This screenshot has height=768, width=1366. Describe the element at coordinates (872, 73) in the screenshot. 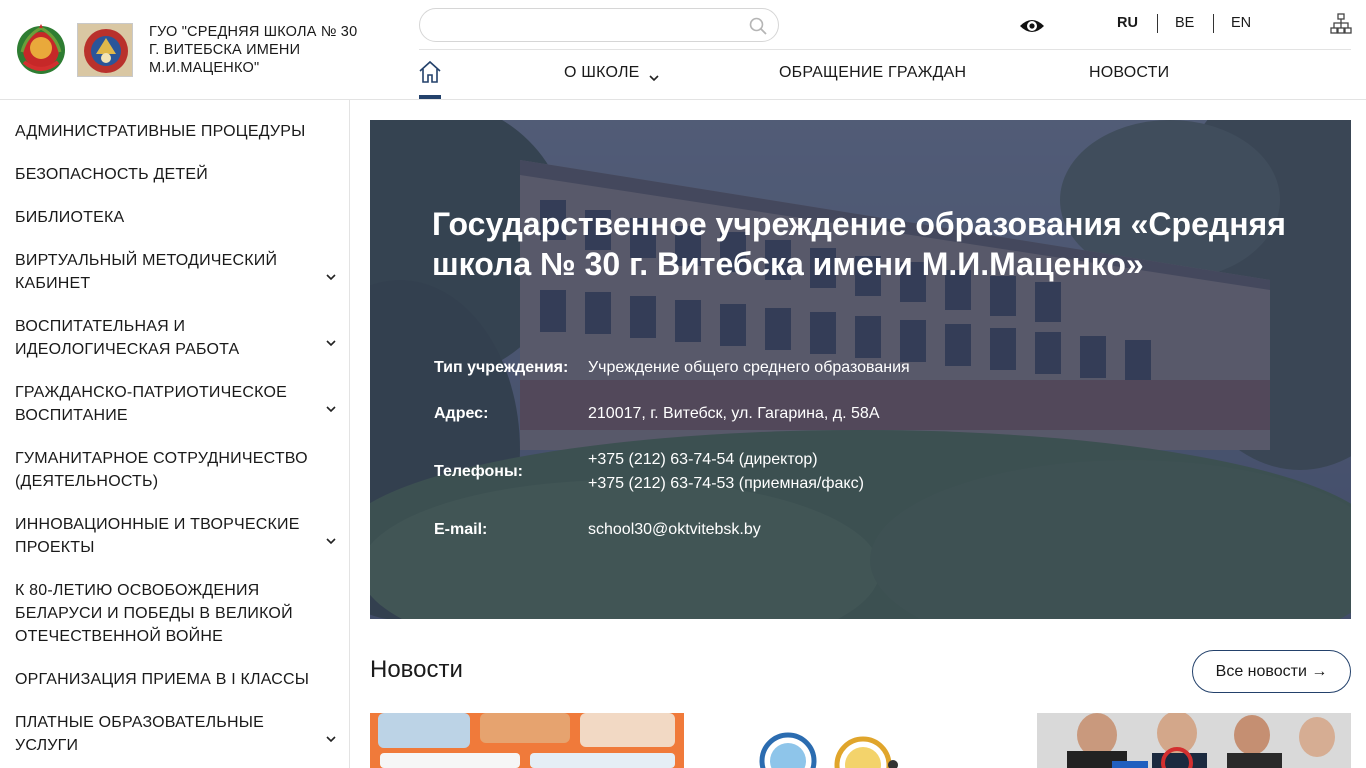

I see `nav-item-appeals: ОБРАЩЕНИЕ ГРАЖДАН` at that location.